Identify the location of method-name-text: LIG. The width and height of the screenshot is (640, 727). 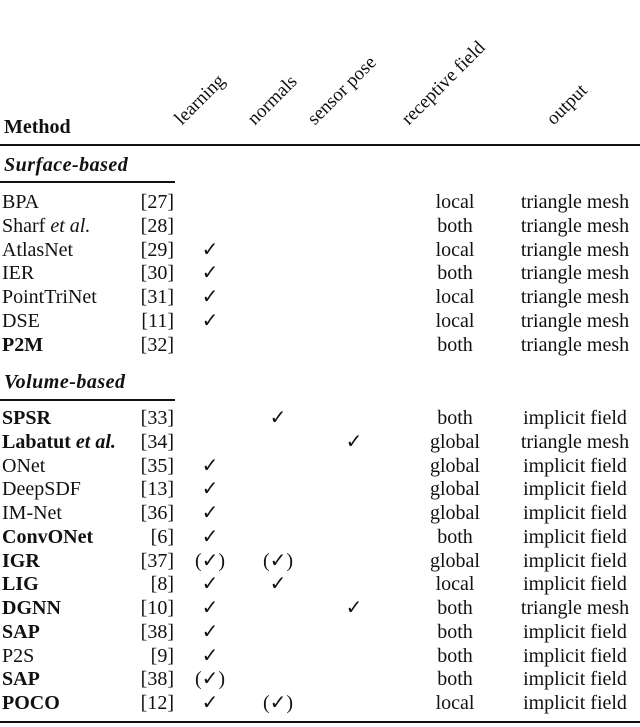
(20, 584).